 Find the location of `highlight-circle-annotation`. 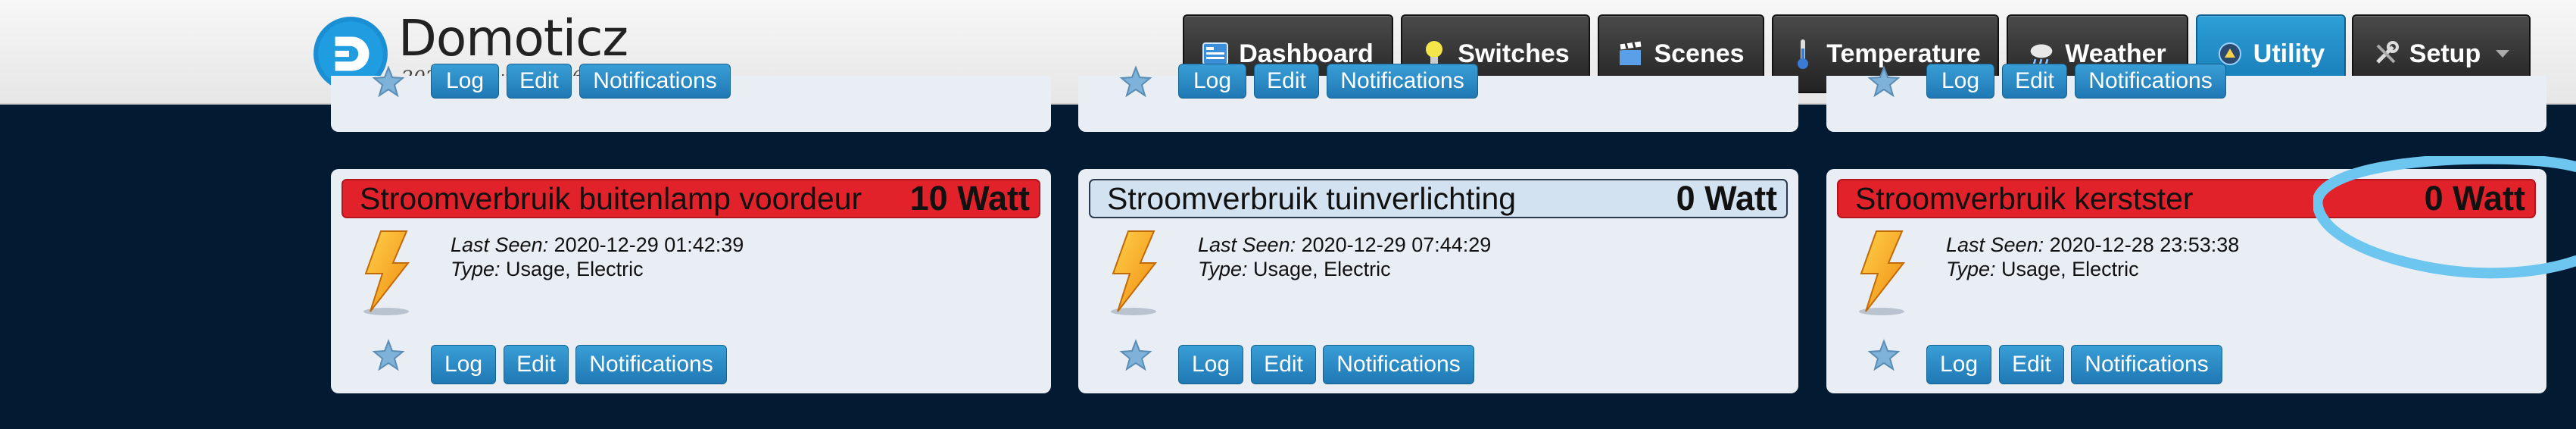

highlight-circle-annotation is located at coordinates (2444, 217).